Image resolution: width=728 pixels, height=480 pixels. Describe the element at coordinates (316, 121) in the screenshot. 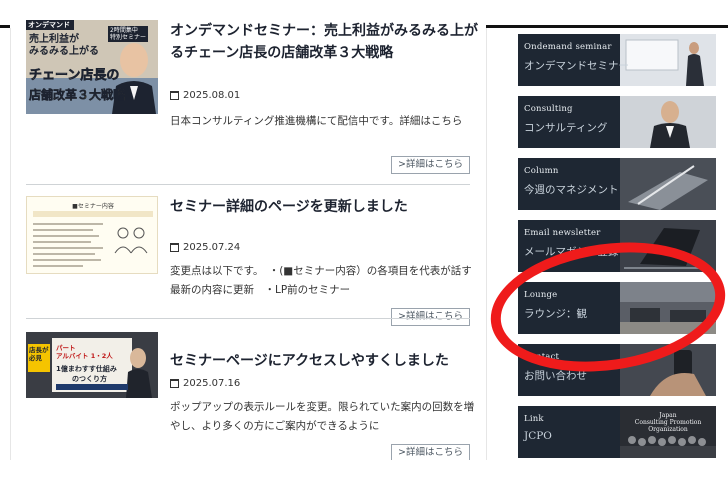

I see `post-excerpt: 日本コンサルティング推進機構にて配信中です。詳細はこちら` at that location.